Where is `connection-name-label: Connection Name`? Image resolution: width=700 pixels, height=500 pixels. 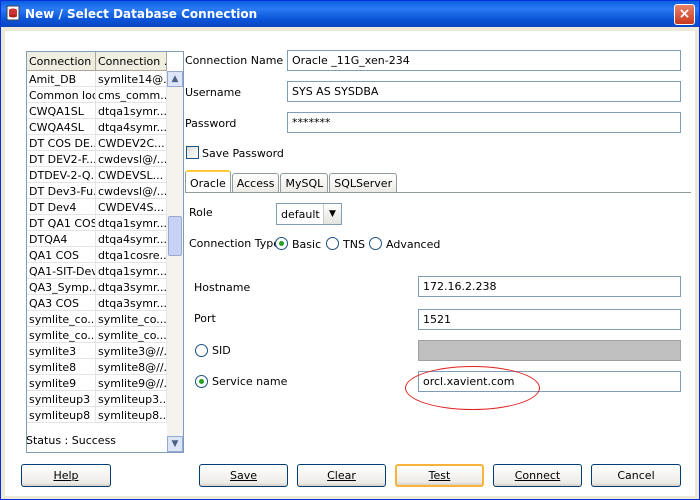
connection-name-label: Connection Name is located at coordinates (234, 60).